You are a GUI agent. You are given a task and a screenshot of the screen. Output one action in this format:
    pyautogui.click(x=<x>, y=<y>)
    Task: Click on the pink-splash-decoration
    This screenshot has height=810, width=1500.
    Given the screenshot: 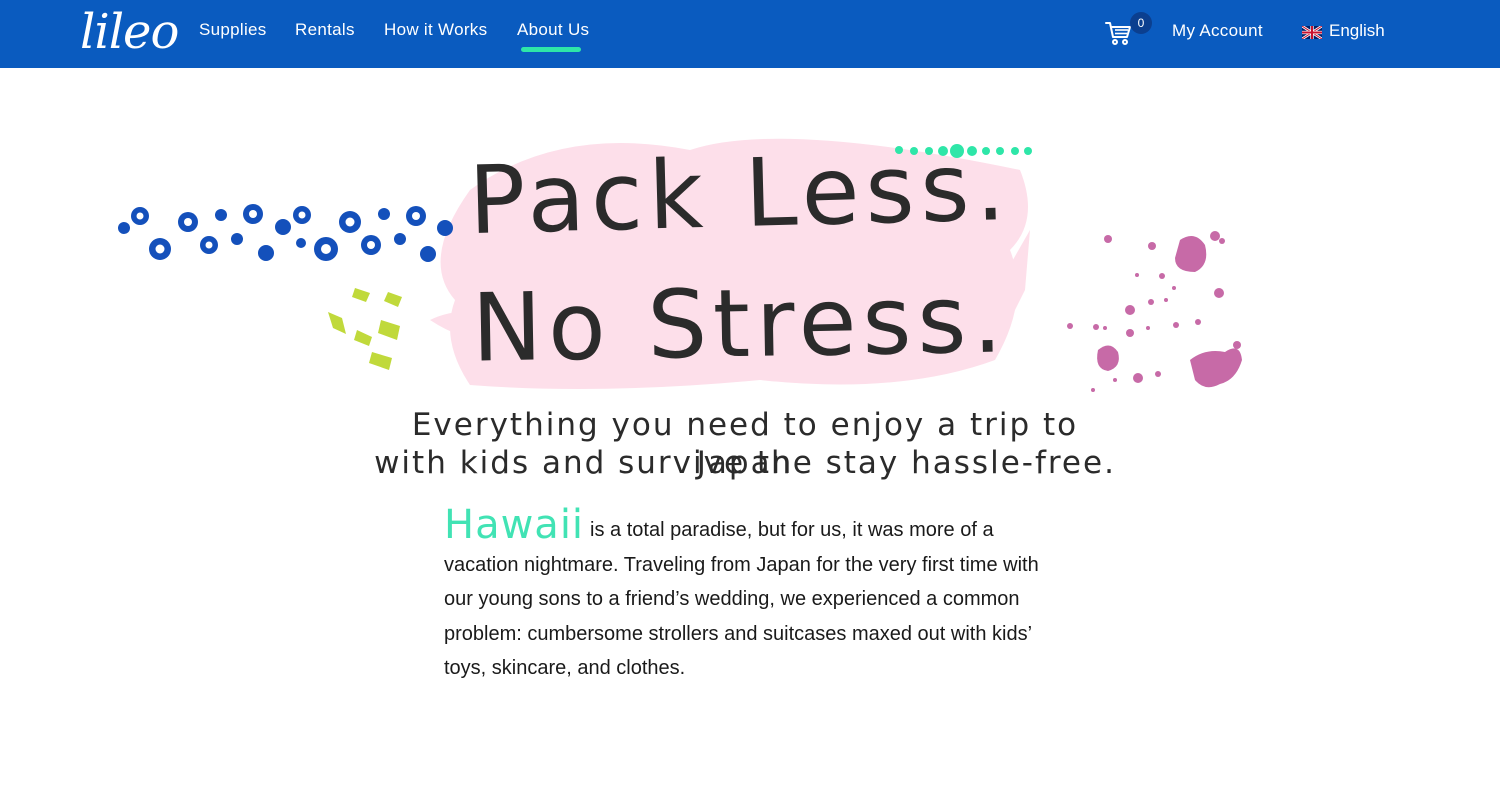 What is the action you would take?
    pyautogui.click(x=1154, y=311)
    